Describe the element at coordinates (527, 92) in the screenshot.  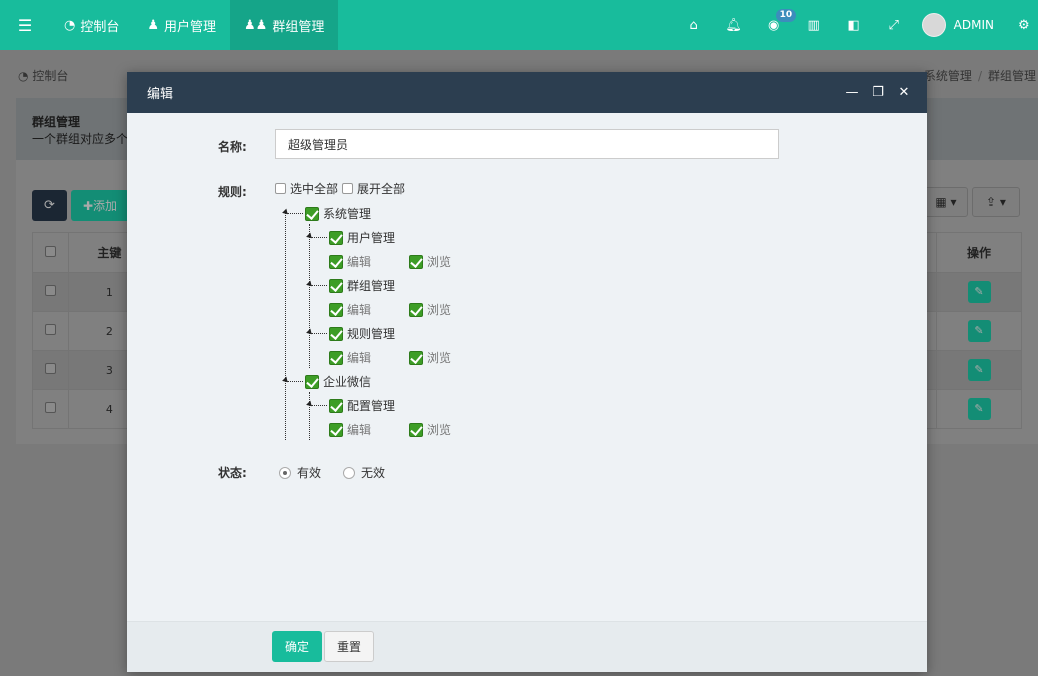
I see `modal-header: 编辑 — ❐ ✕` at that location.